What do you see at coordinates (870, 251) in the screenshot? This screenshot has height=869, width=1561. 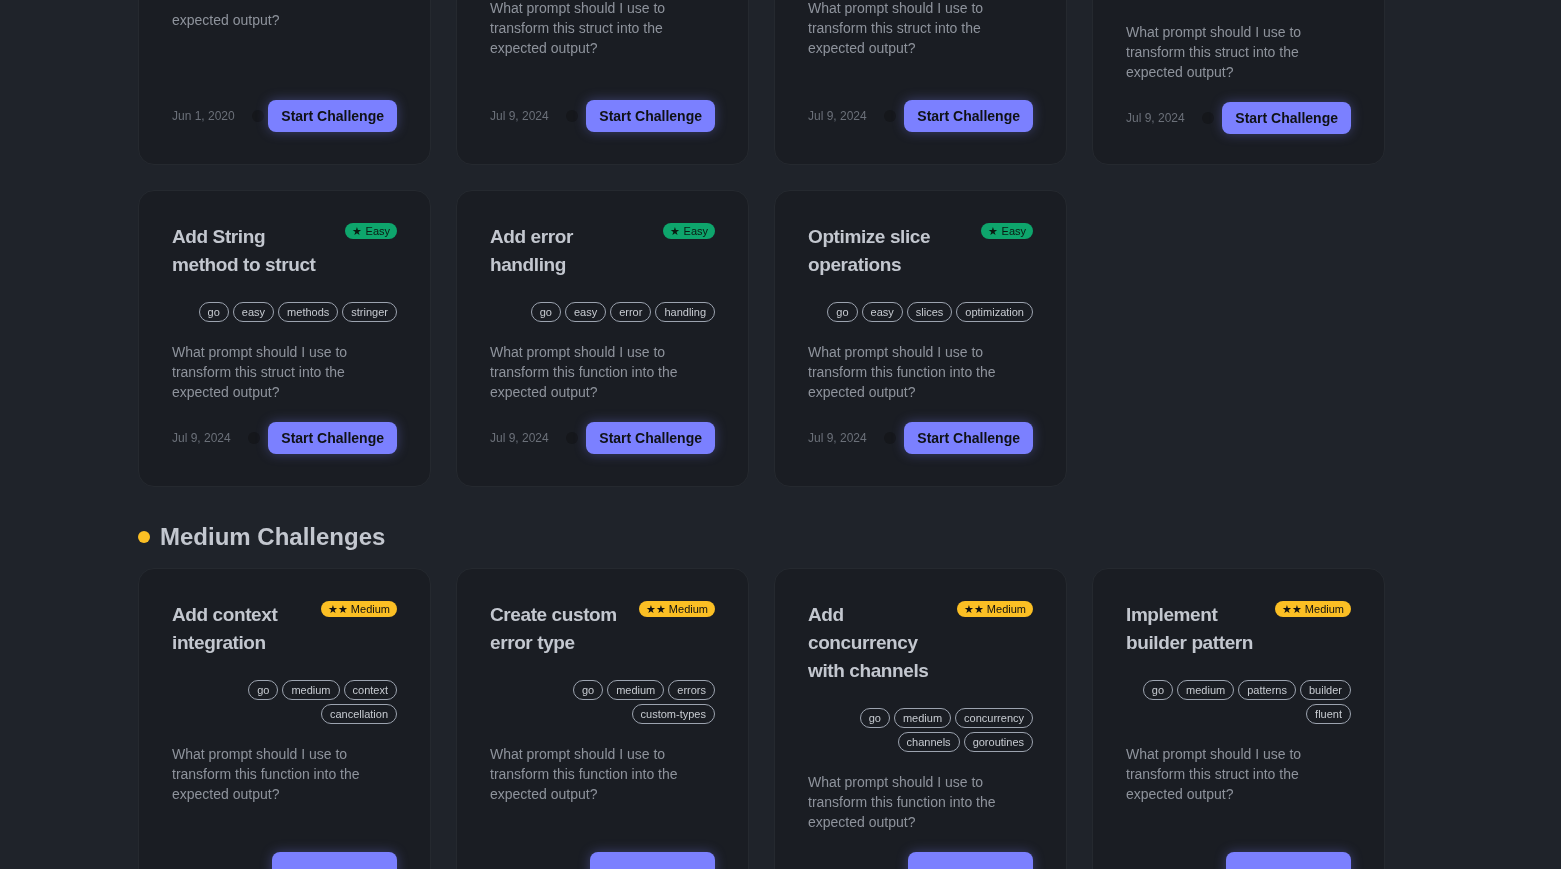 I see `card-title: Optimize slice operations` at bounding box center [870, 251].